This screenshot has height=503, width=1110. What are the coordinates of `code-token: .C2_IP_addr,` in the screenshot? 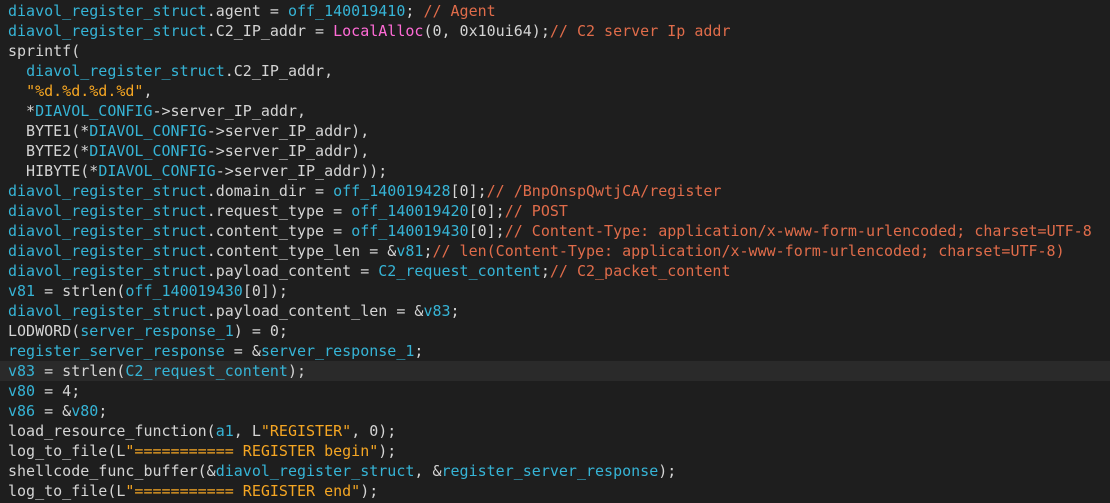 It's located at (279, 71).